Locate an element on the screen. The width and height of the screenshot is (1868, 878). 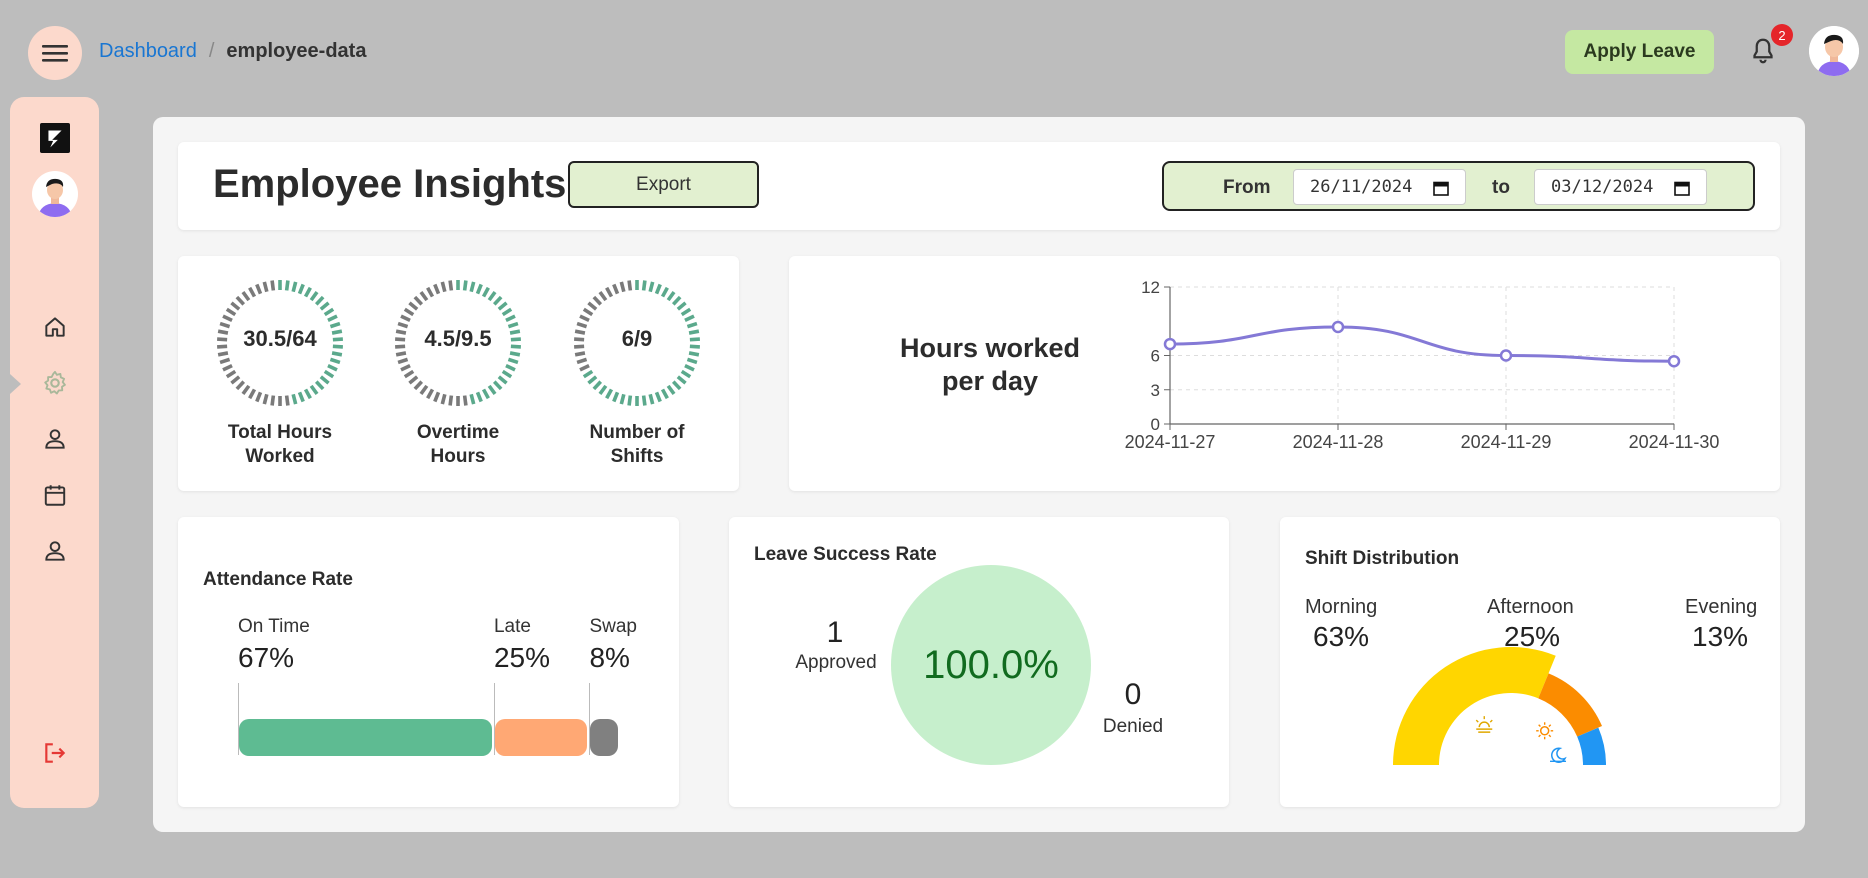
shift-afternoon-segment is located at coordinates (1570, 705).